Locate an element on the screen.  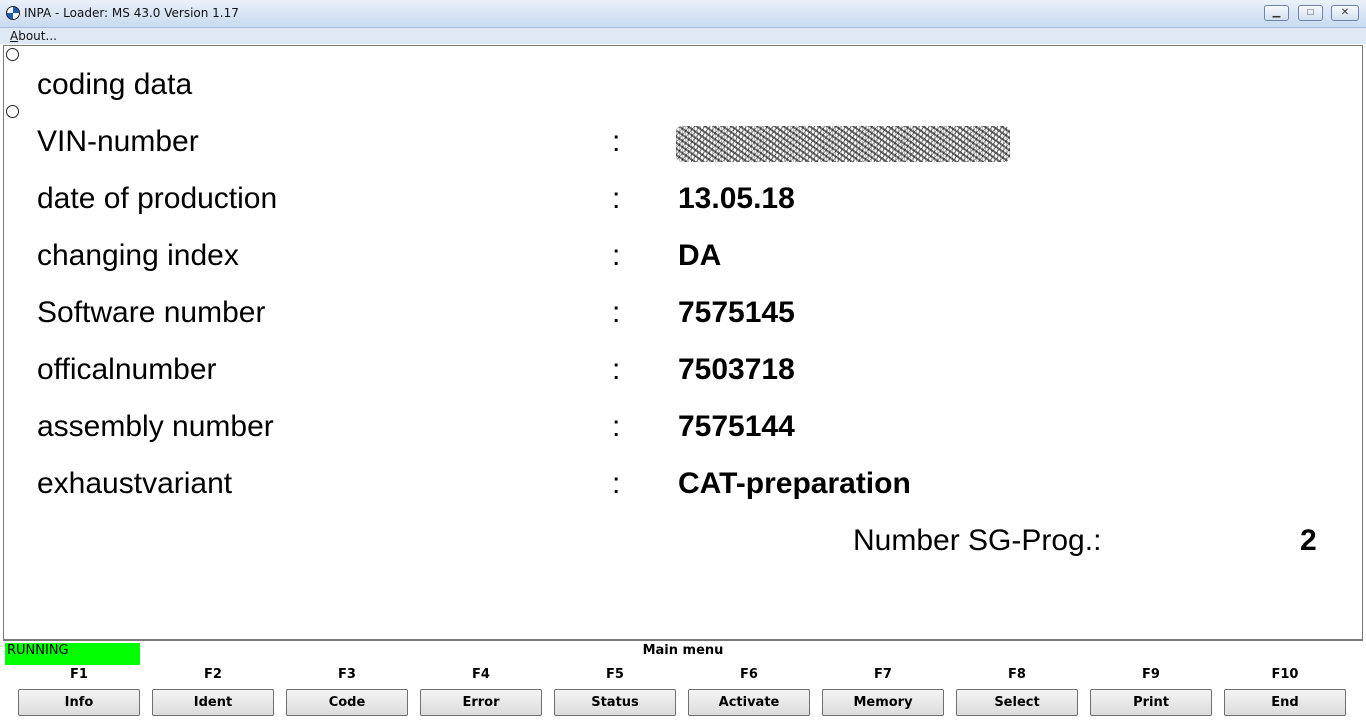
exhaust-variant-value: CAT-preparation is located at coordinates (794, 483).